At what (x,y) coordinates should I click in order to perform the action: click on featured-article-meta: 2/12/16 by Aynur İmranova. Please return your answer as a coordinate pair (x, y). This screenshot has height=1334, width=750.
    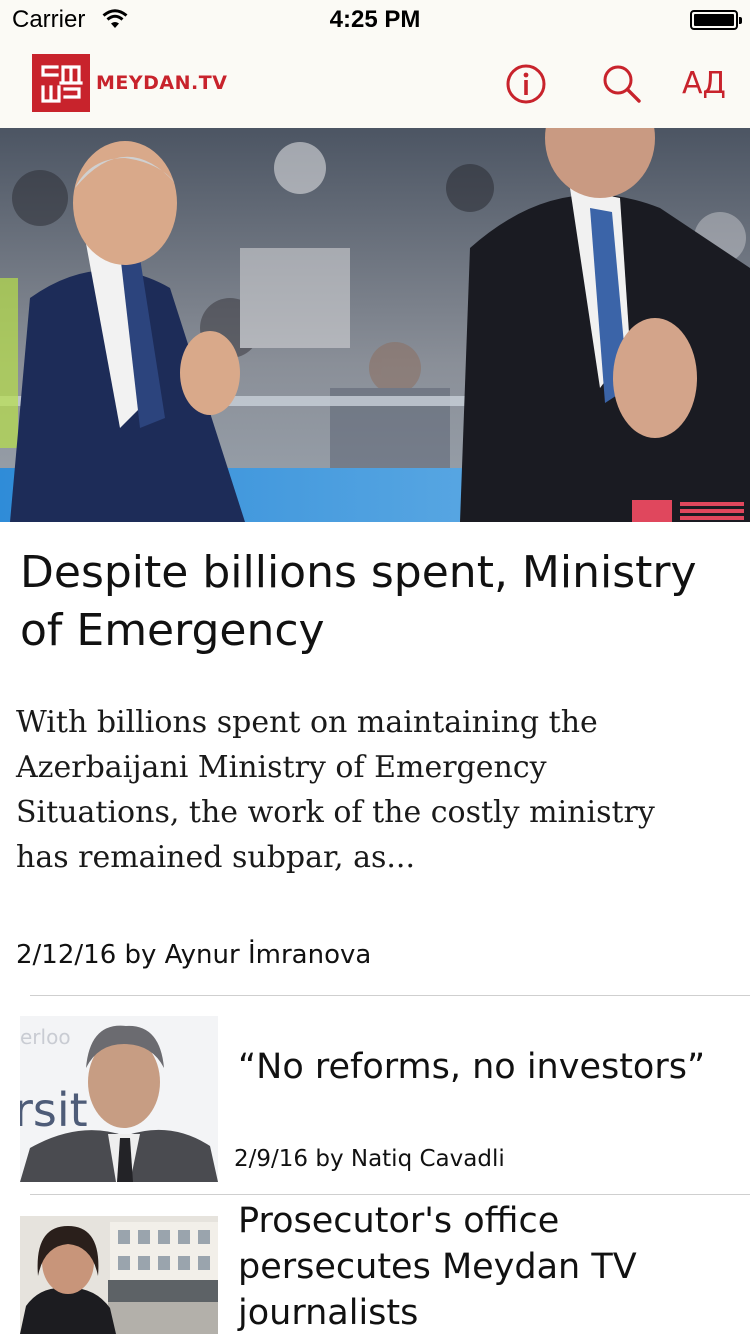
    Looking at the image, I should click on (194, 955).